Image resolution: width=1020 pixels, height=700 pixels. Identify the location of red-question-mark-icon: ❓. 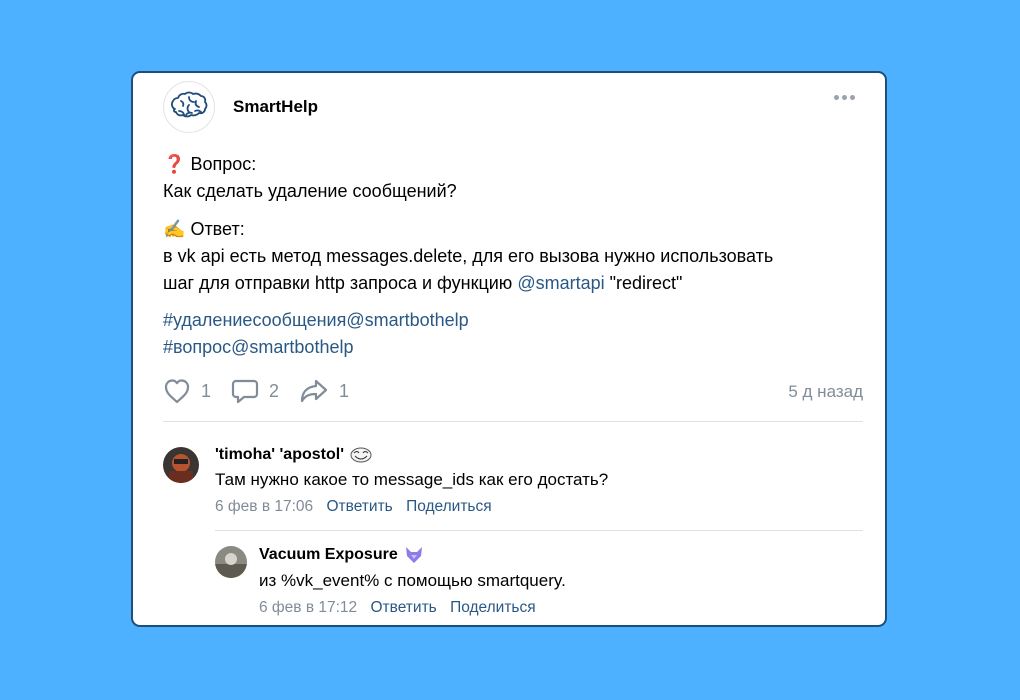
(174, 164).